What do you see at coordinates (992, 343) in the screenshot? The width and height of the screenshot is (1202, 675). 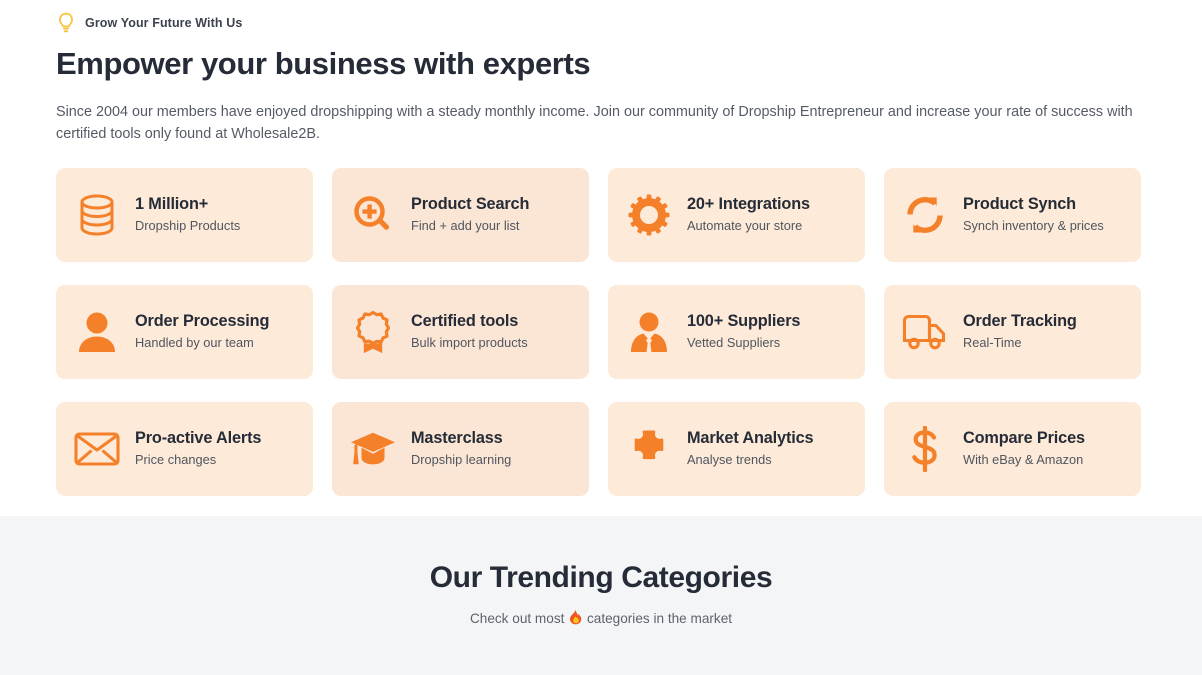 I see `feature-subtitle: Real-Time` at bounding box center [992, 343].